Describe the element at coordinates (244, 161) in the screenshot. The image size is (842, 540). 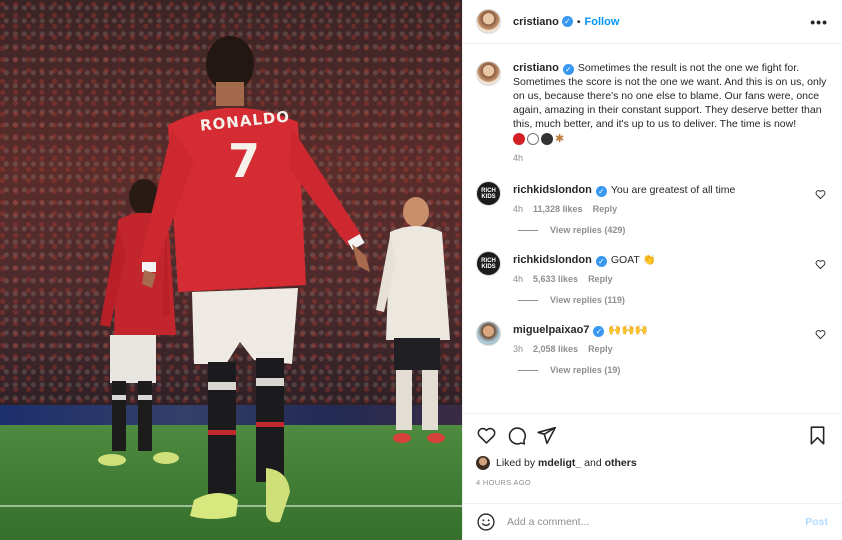
I see `shirt-number: 7` at that location.